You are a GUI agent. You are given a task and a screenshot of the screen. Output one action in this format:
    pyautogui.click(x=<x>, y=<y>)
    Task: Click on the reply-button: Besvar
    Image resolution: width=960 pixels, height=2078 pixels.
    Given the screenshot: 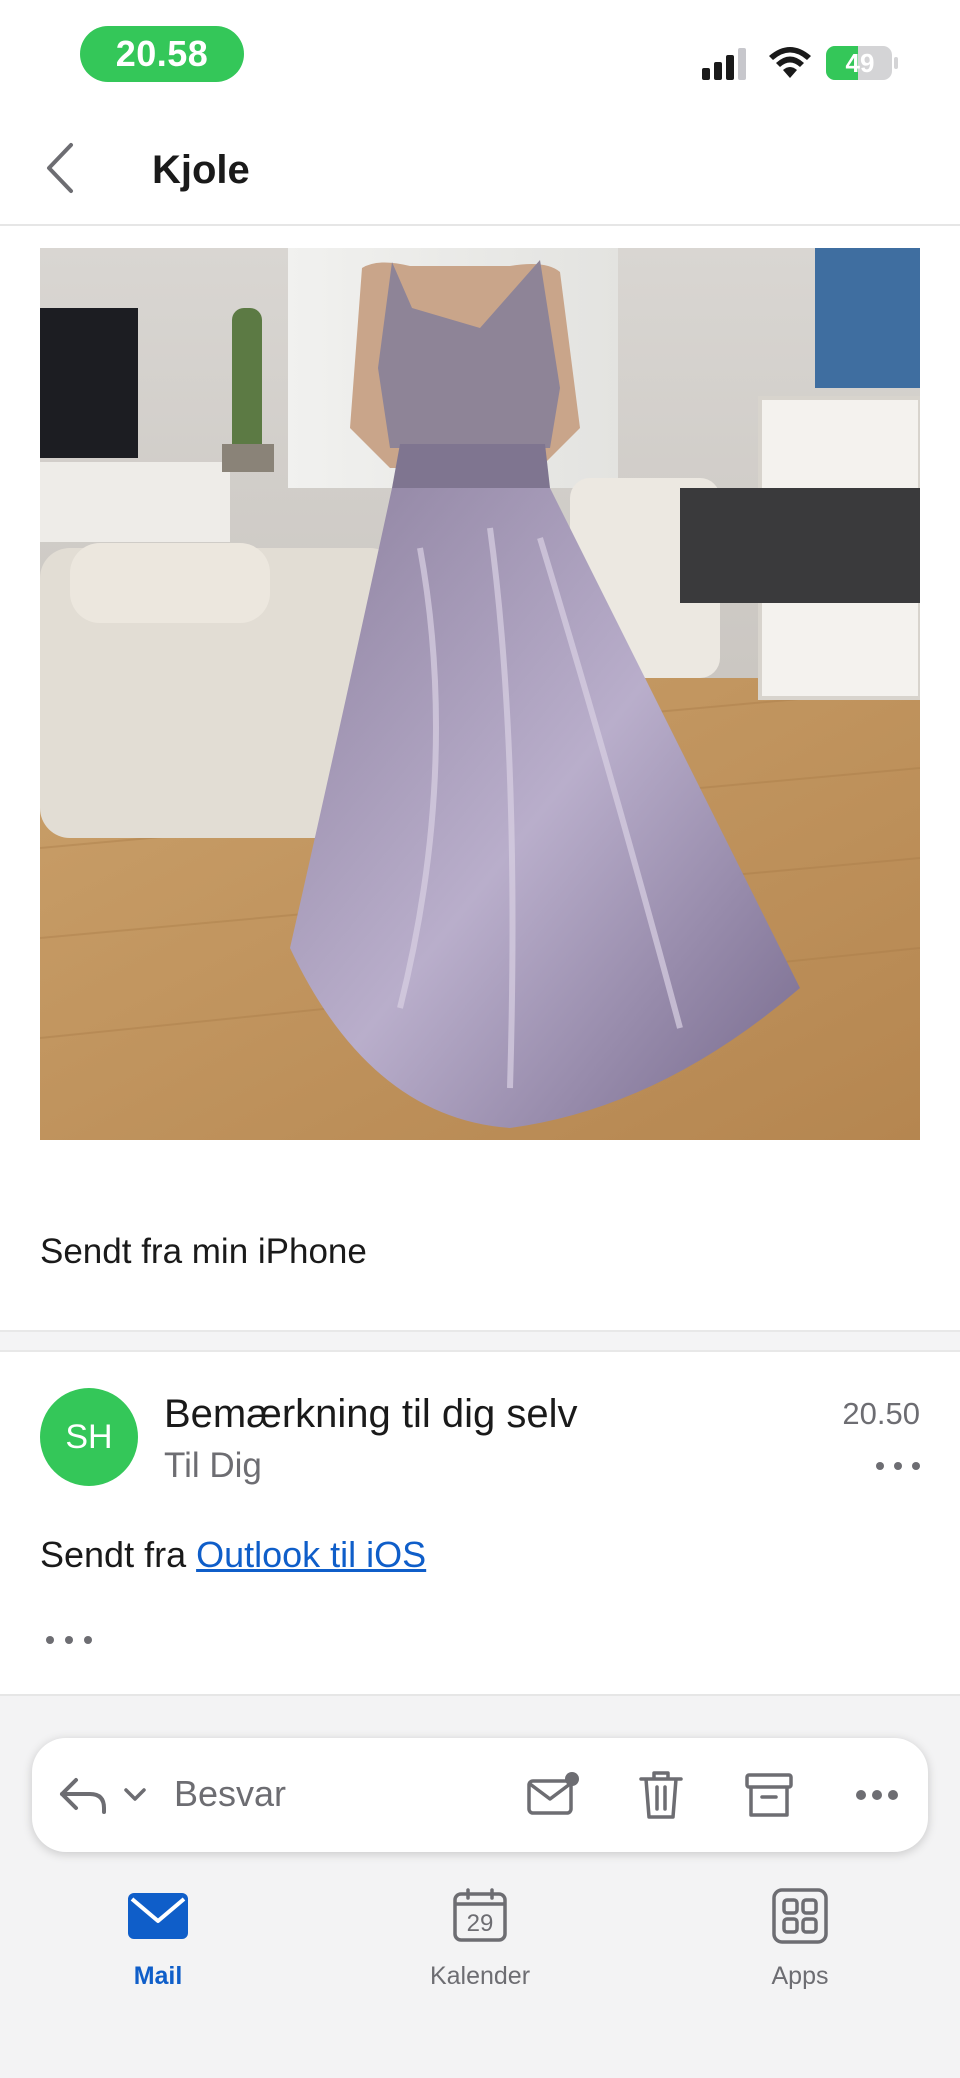 What is the action you would take?
    pyautogui.click(x=230, y=1794)
    